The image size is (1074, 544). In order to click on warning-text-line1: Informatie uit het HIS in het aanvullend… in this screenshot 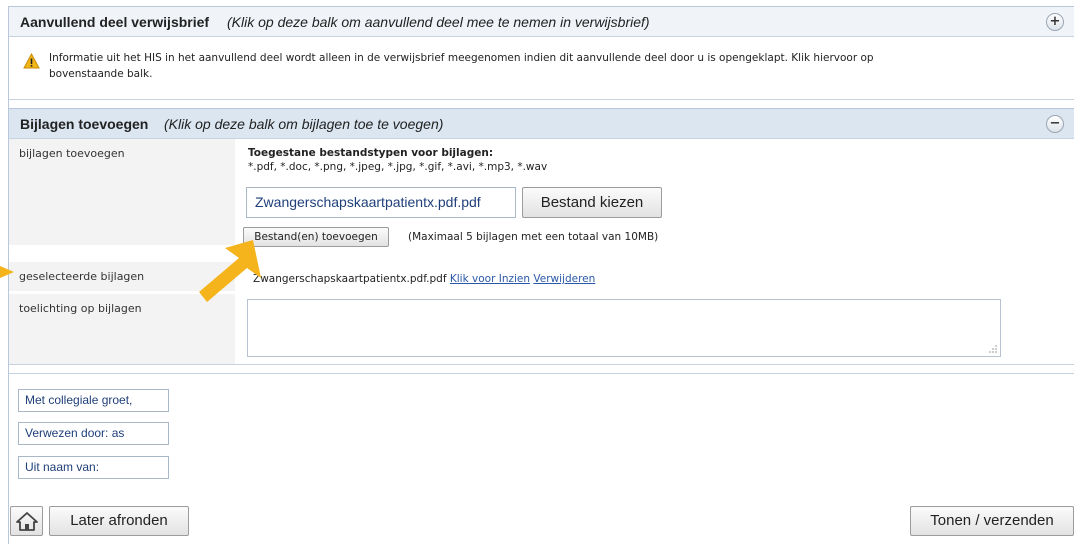, I will do `click(461, 58)`.